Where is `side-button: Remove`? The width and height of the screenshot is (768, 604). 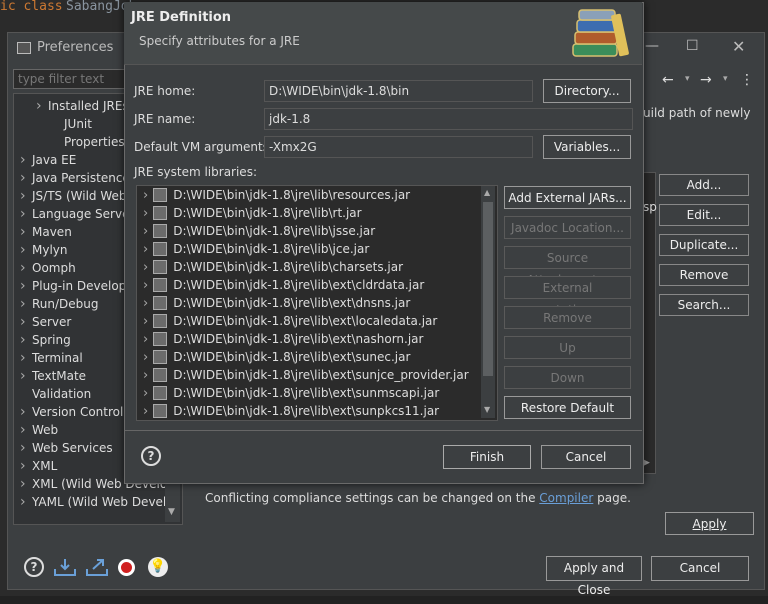
side-button: Remove is located at coordinates (704, 275).